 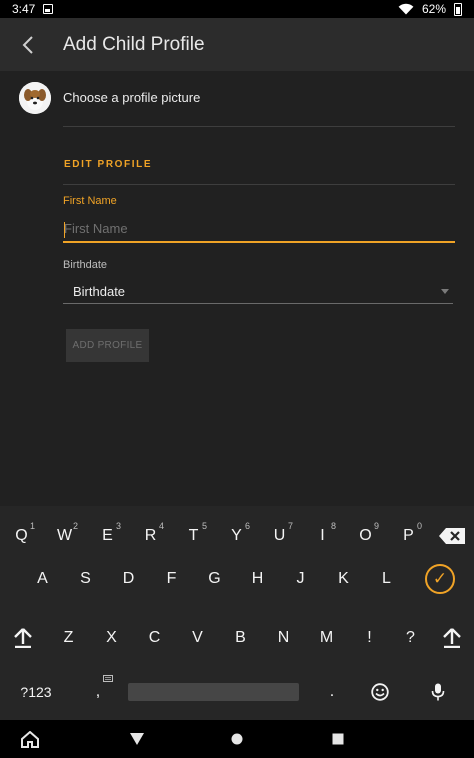 I want to click on key-a: A, so click(x=42, y=579).